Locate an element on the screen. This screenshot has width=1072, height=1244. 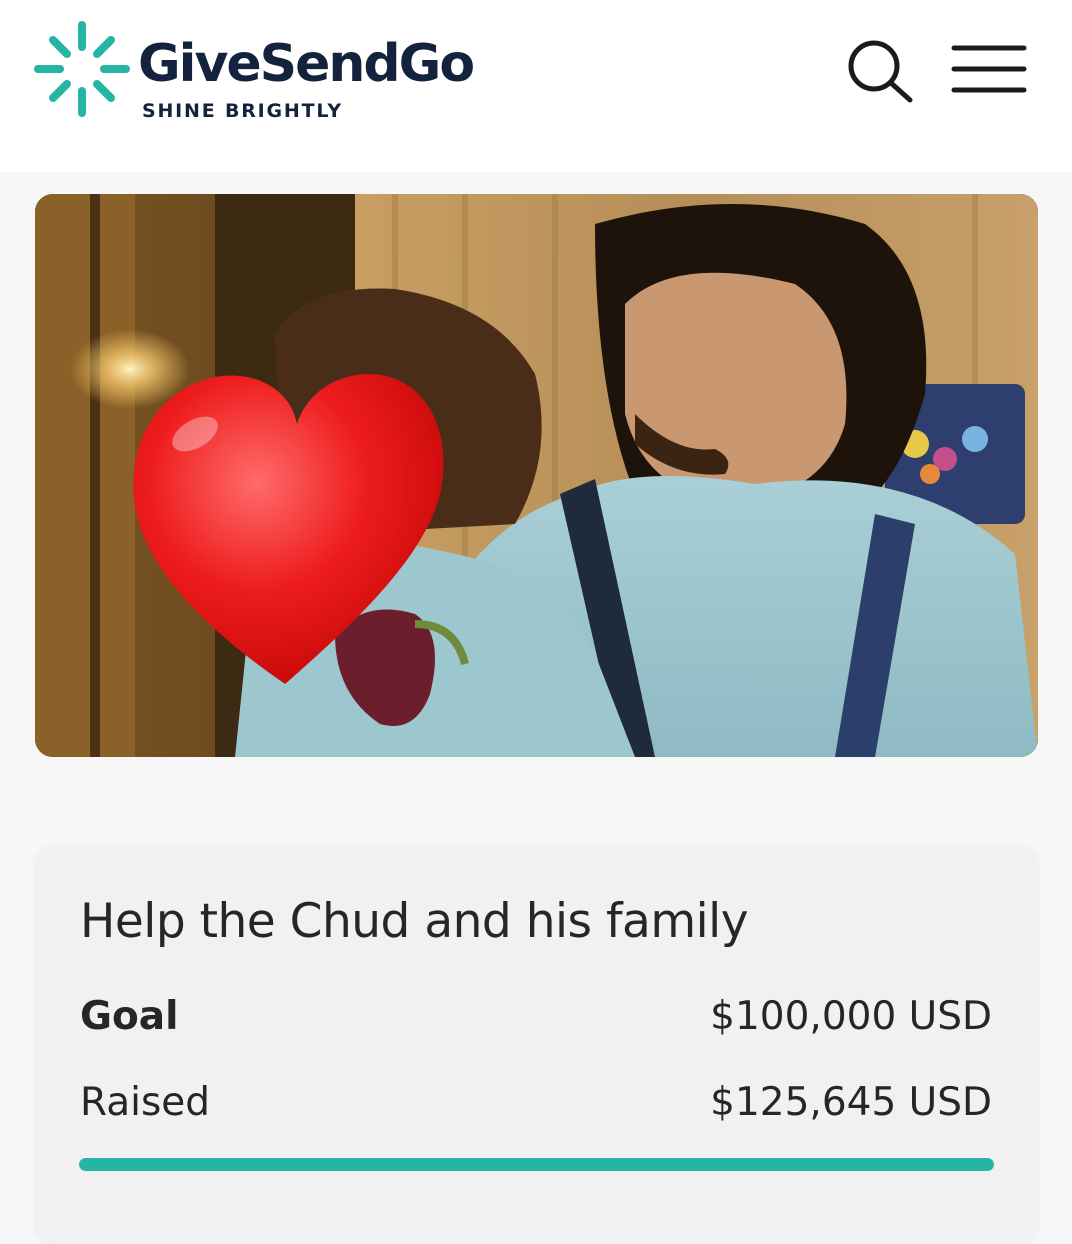
givesendgo-logo: GiveSendGo SHINE BRIGHTLY is located at coordinates (274, 75).